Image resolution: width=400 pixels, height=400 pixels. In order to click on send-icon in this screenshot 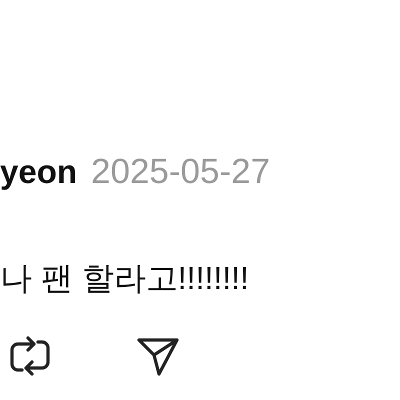, I will do `click(158, 356)`.